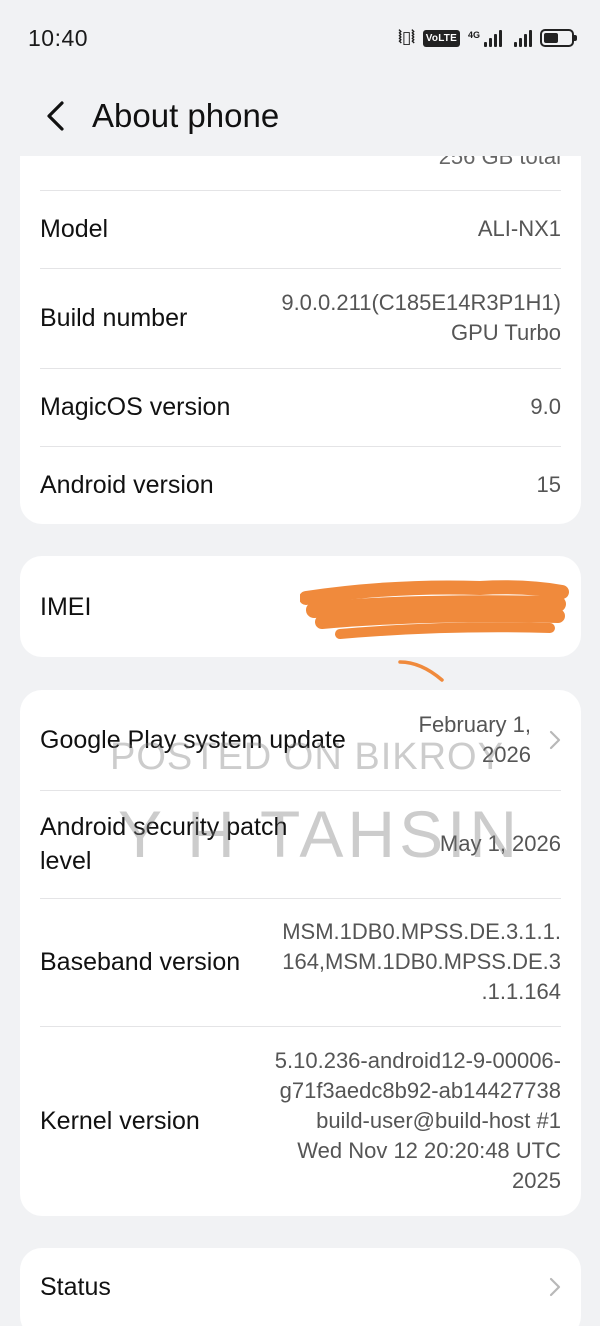 The image size is (600, 1326). I want to click on build-number-label: Build number, so click(114, 318).